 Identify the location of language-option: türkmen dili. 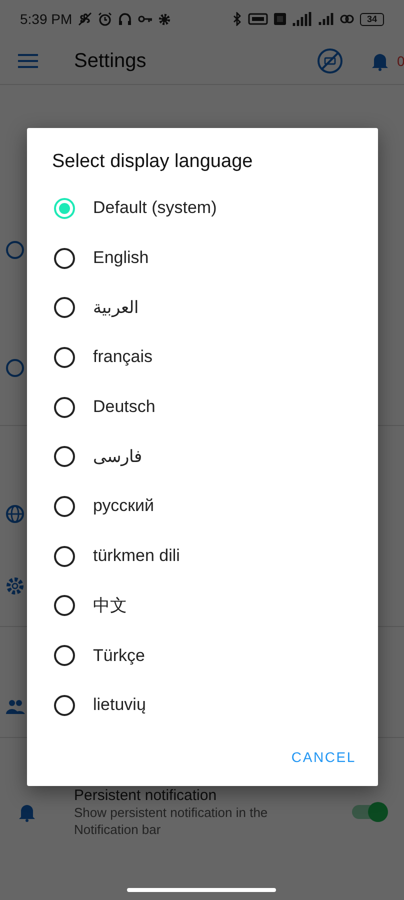
(136, 556).